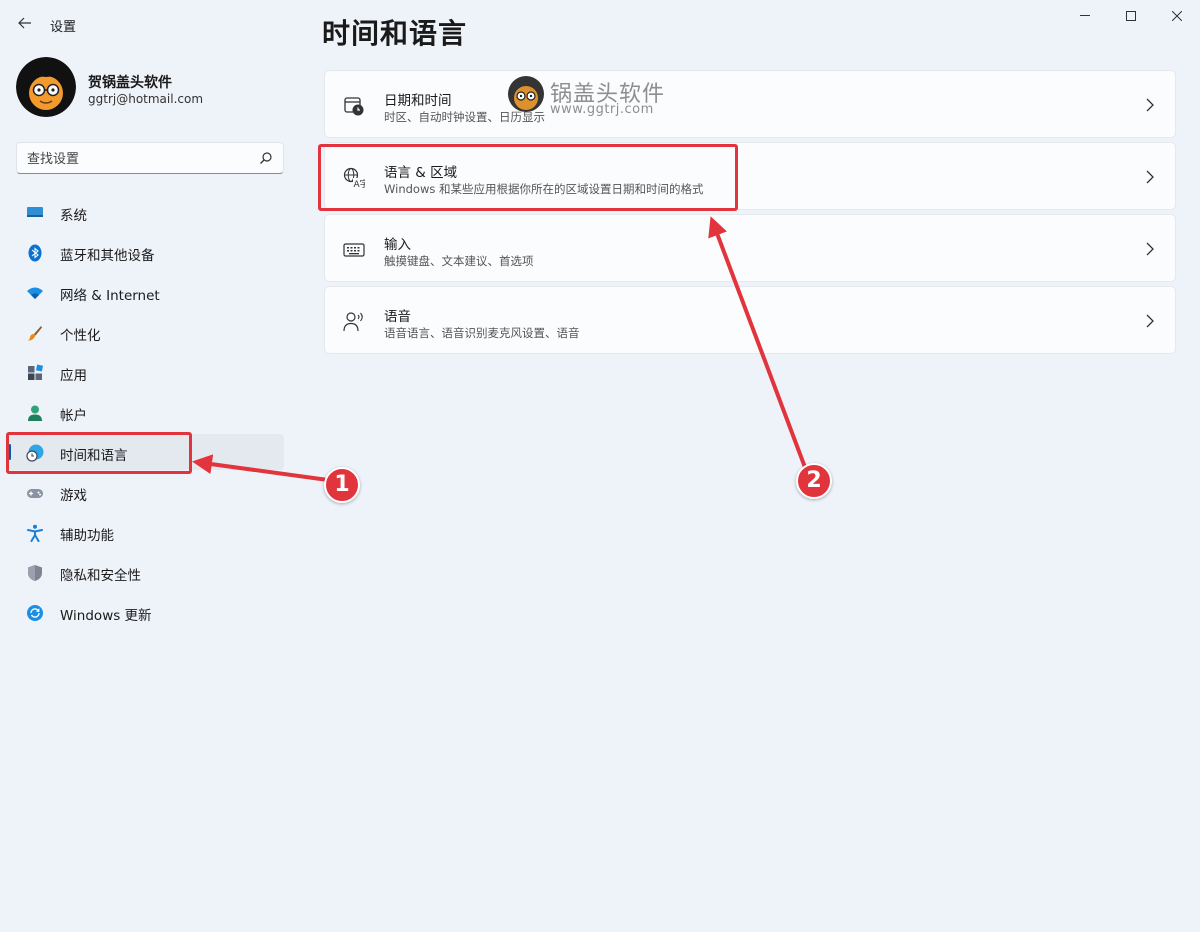  I want to click on apps-icon, so click(36, 372).